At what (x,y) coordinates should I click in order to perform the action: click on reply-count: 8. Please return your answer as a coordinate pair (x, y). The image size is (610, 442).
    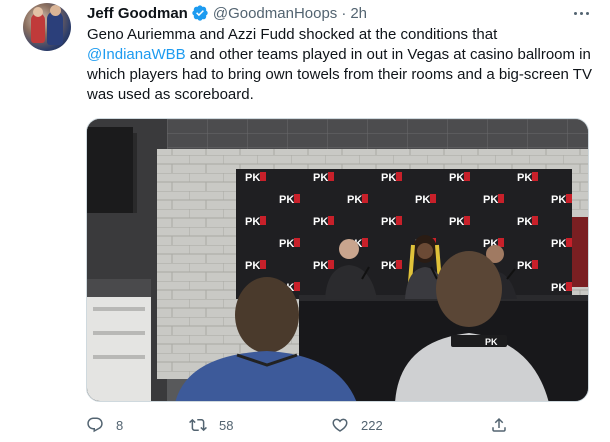
    Looking at the image, I should click on (120, 425).